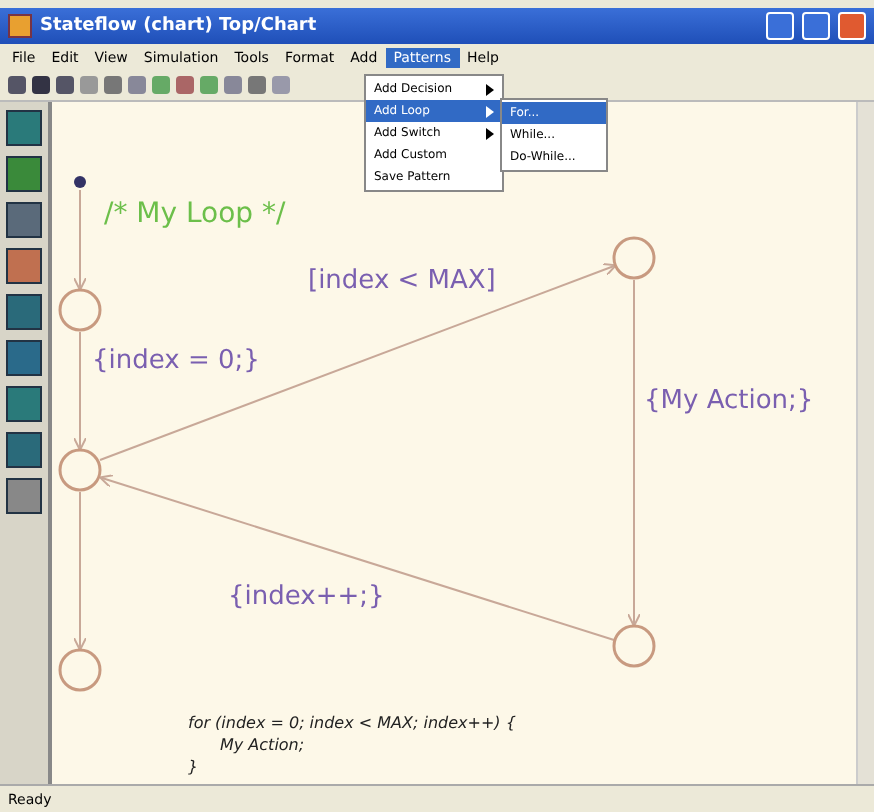  I want to click on action-label: {index = 0;}, so click(176, 361).